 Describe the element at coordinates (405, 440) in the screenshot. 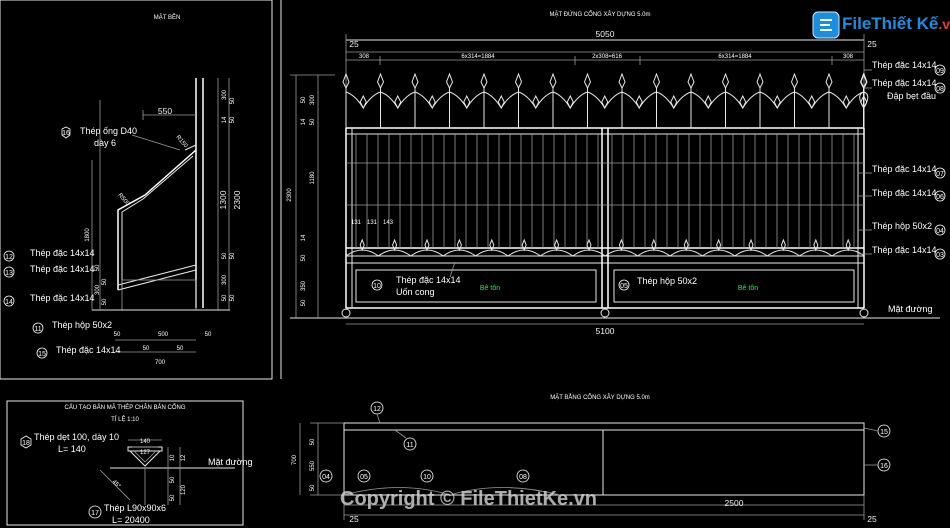

I see `plan-tag-11: 11` at that location.